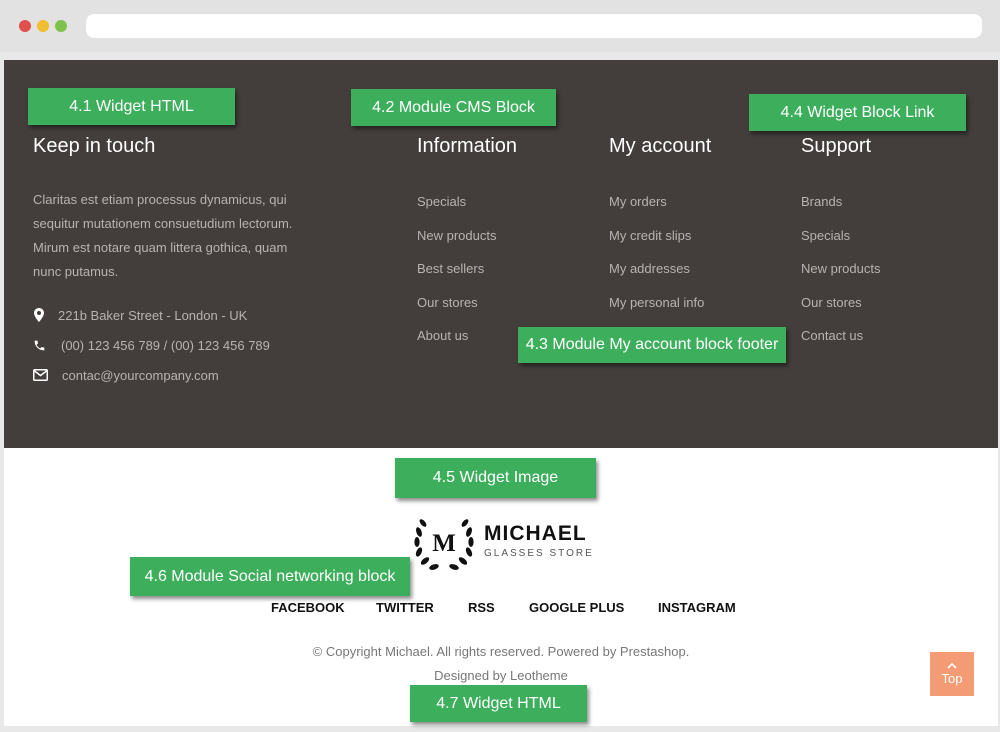  Describe the element at coordinates (43, 26) in the screenshot. I see `window-minimize-dot` at that location.